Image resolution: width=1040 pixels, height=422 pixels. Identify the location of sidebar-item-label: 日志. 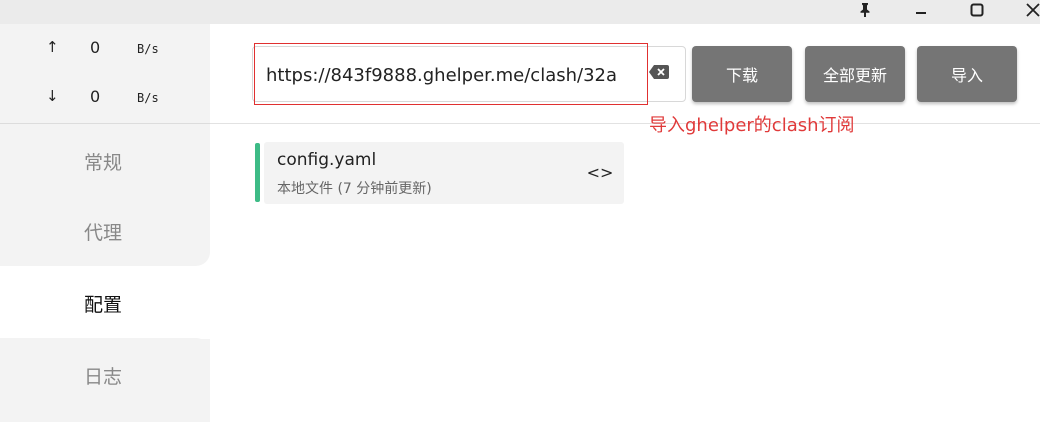
(103, 377).